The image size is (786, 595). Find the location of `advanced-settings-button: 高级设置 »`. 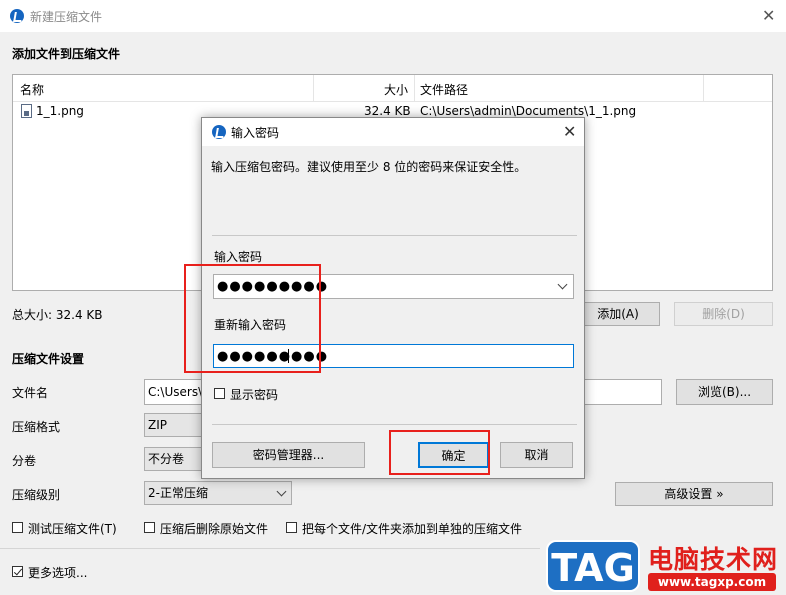

advanced-settings-button: 高级设置 » is located at coordinates (694, 494).